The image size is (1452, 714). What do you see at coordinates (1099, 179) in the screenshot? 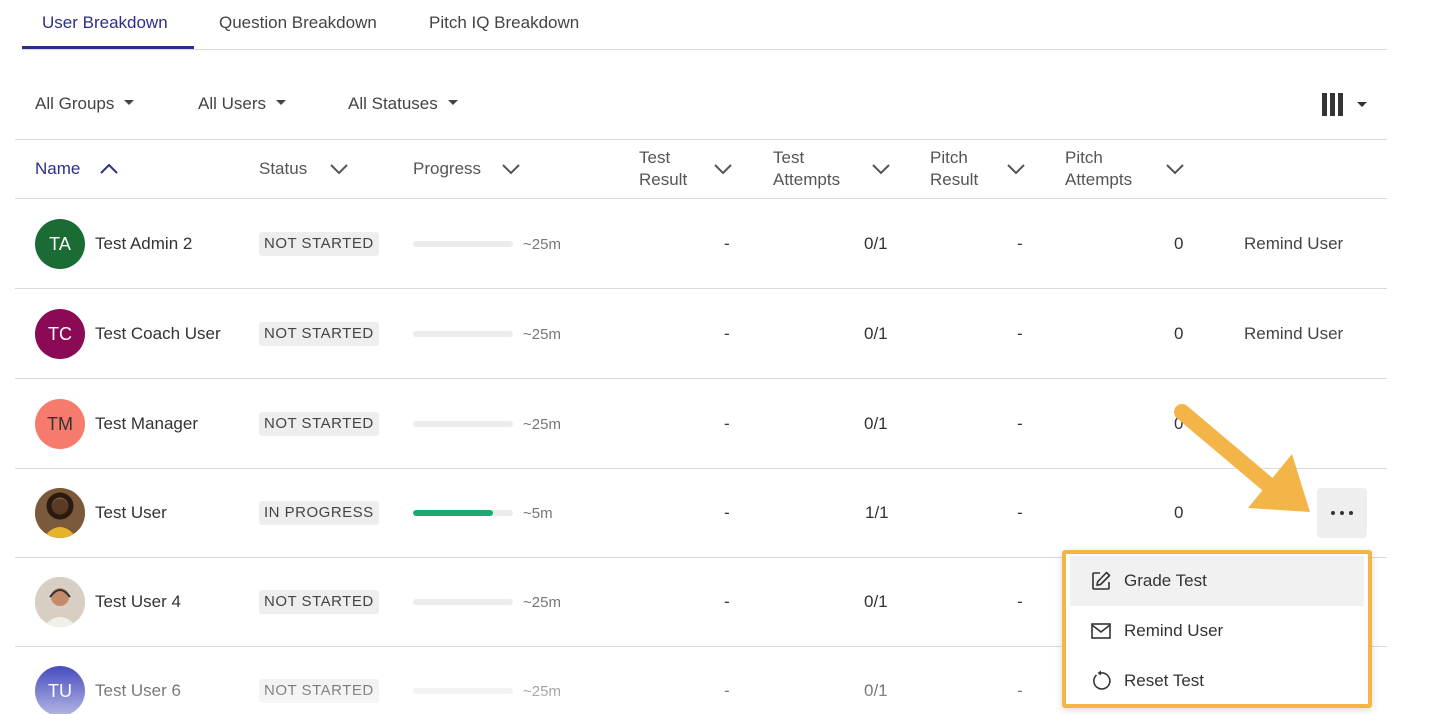
I see `column-header-pitch-attempts-line2: Attempts` at bounding box center [1099, 179].